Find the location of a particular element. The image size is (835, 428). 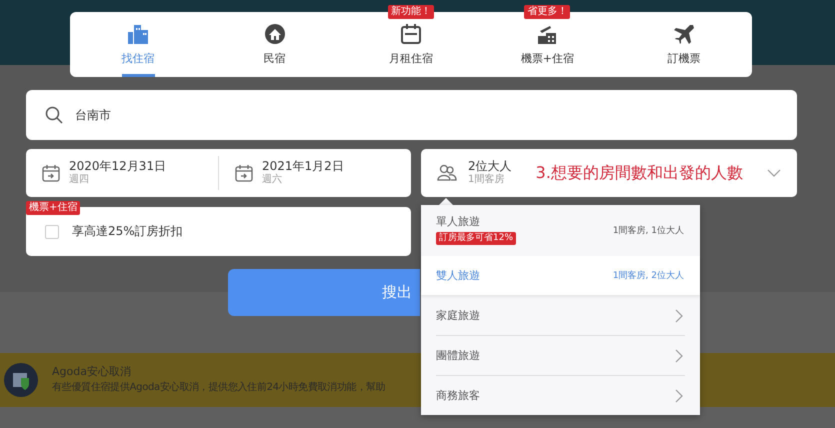

checkbox is located at coordinates (52, 231).